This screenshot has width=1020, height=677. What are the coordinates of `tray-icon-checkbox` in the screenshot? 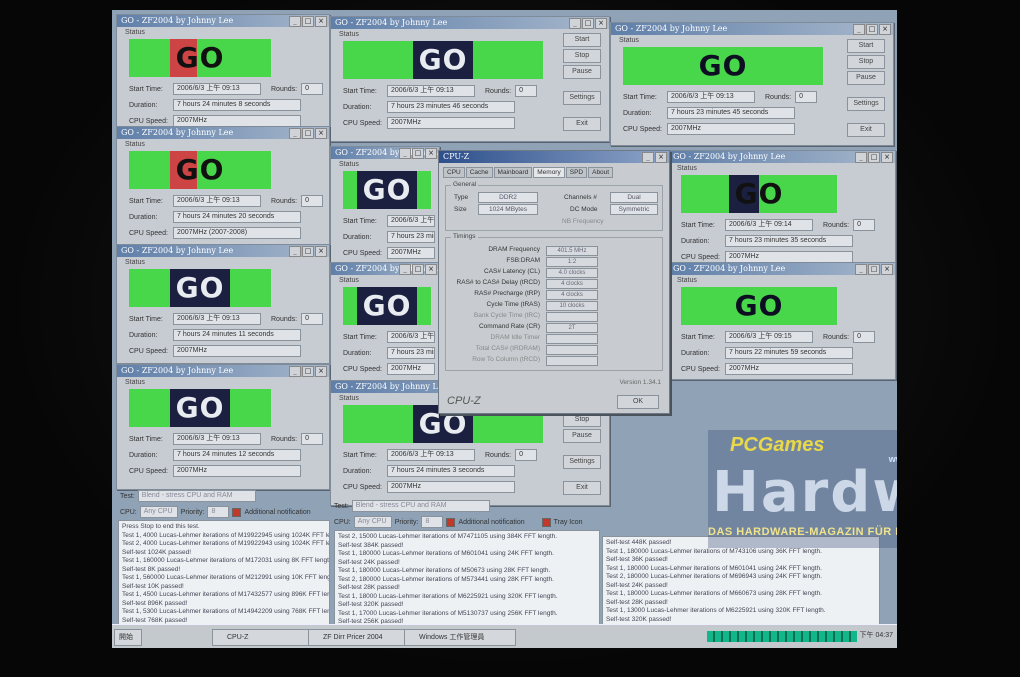 It's located at (546, 522).